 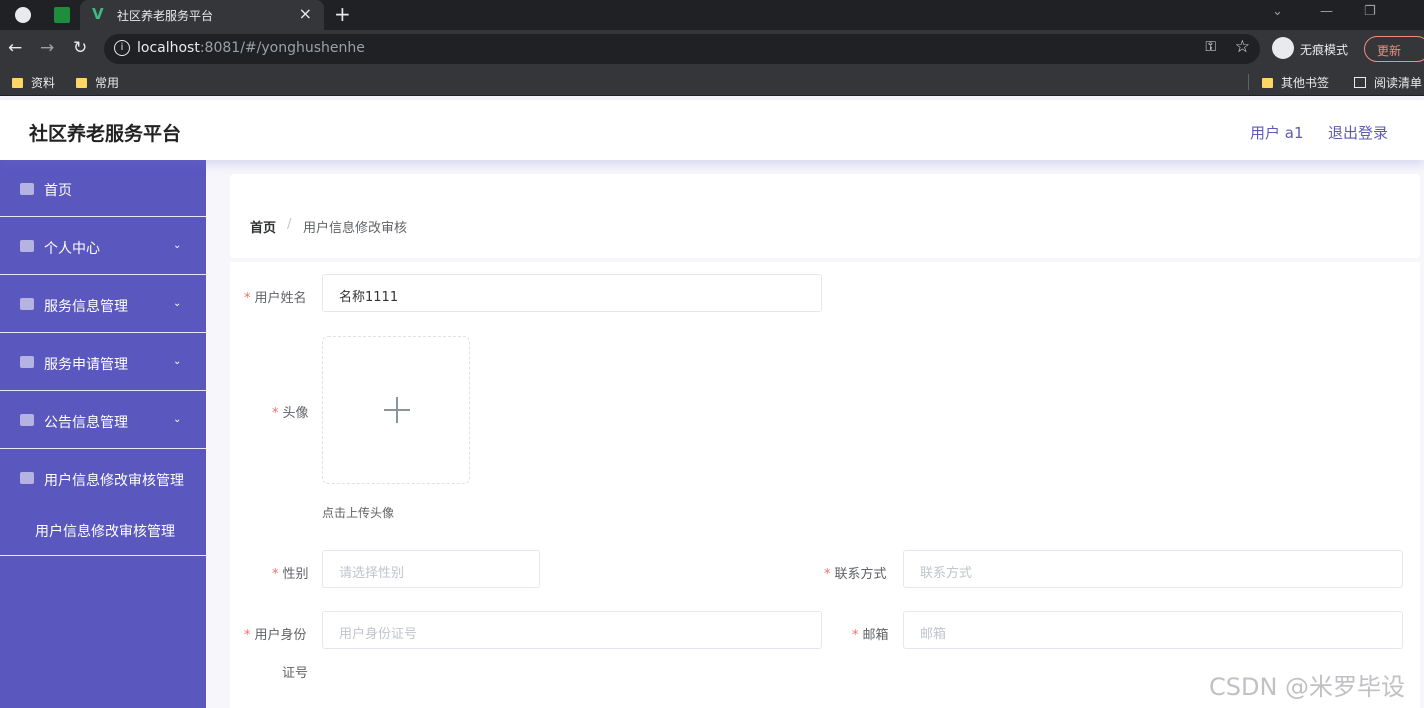 What do you see at coordinates (572, 630) in the screenshot?
I see `idcard-input: 用户身份证号` at bounding box center [572, 630].